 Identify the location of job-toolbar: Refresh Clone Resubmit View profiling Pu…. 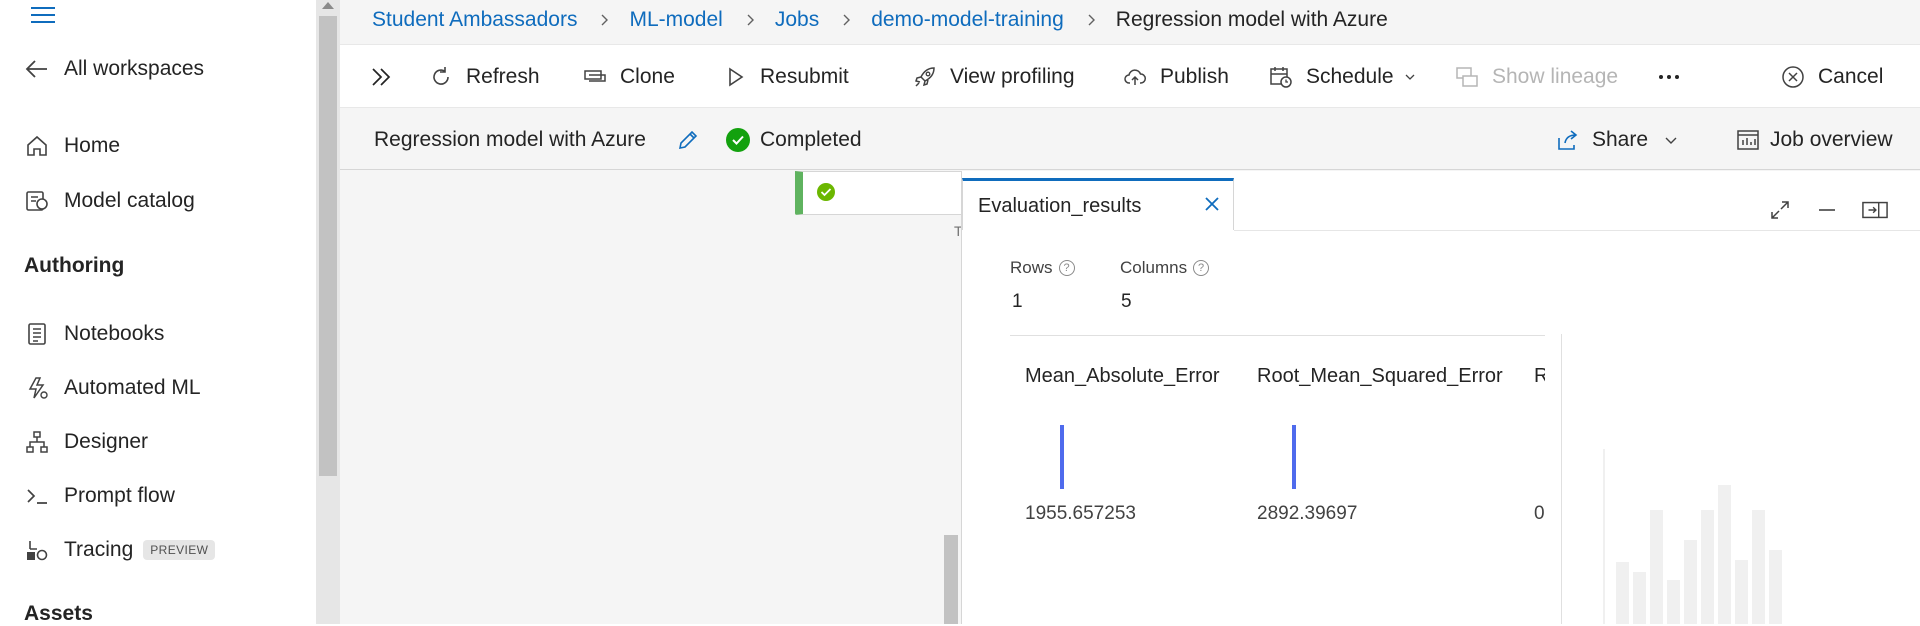
(1130, 76).